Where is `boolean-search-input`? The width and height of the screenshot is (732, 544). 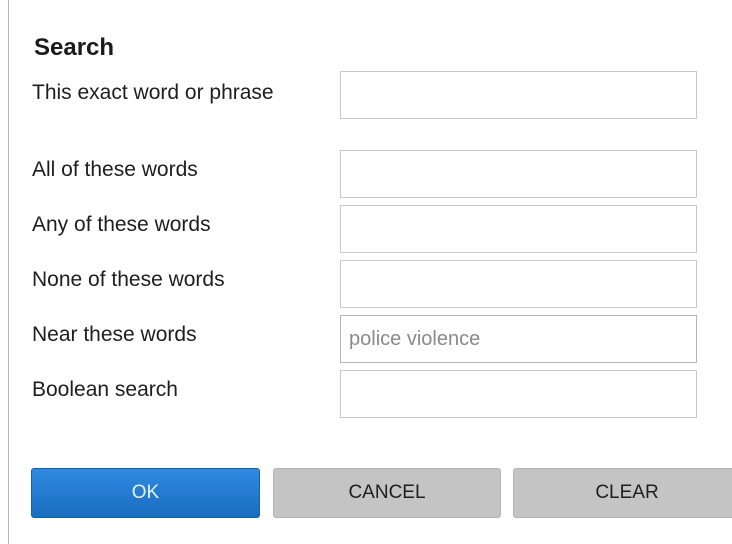 boolean-search-input is located at coordinates (518, 394).